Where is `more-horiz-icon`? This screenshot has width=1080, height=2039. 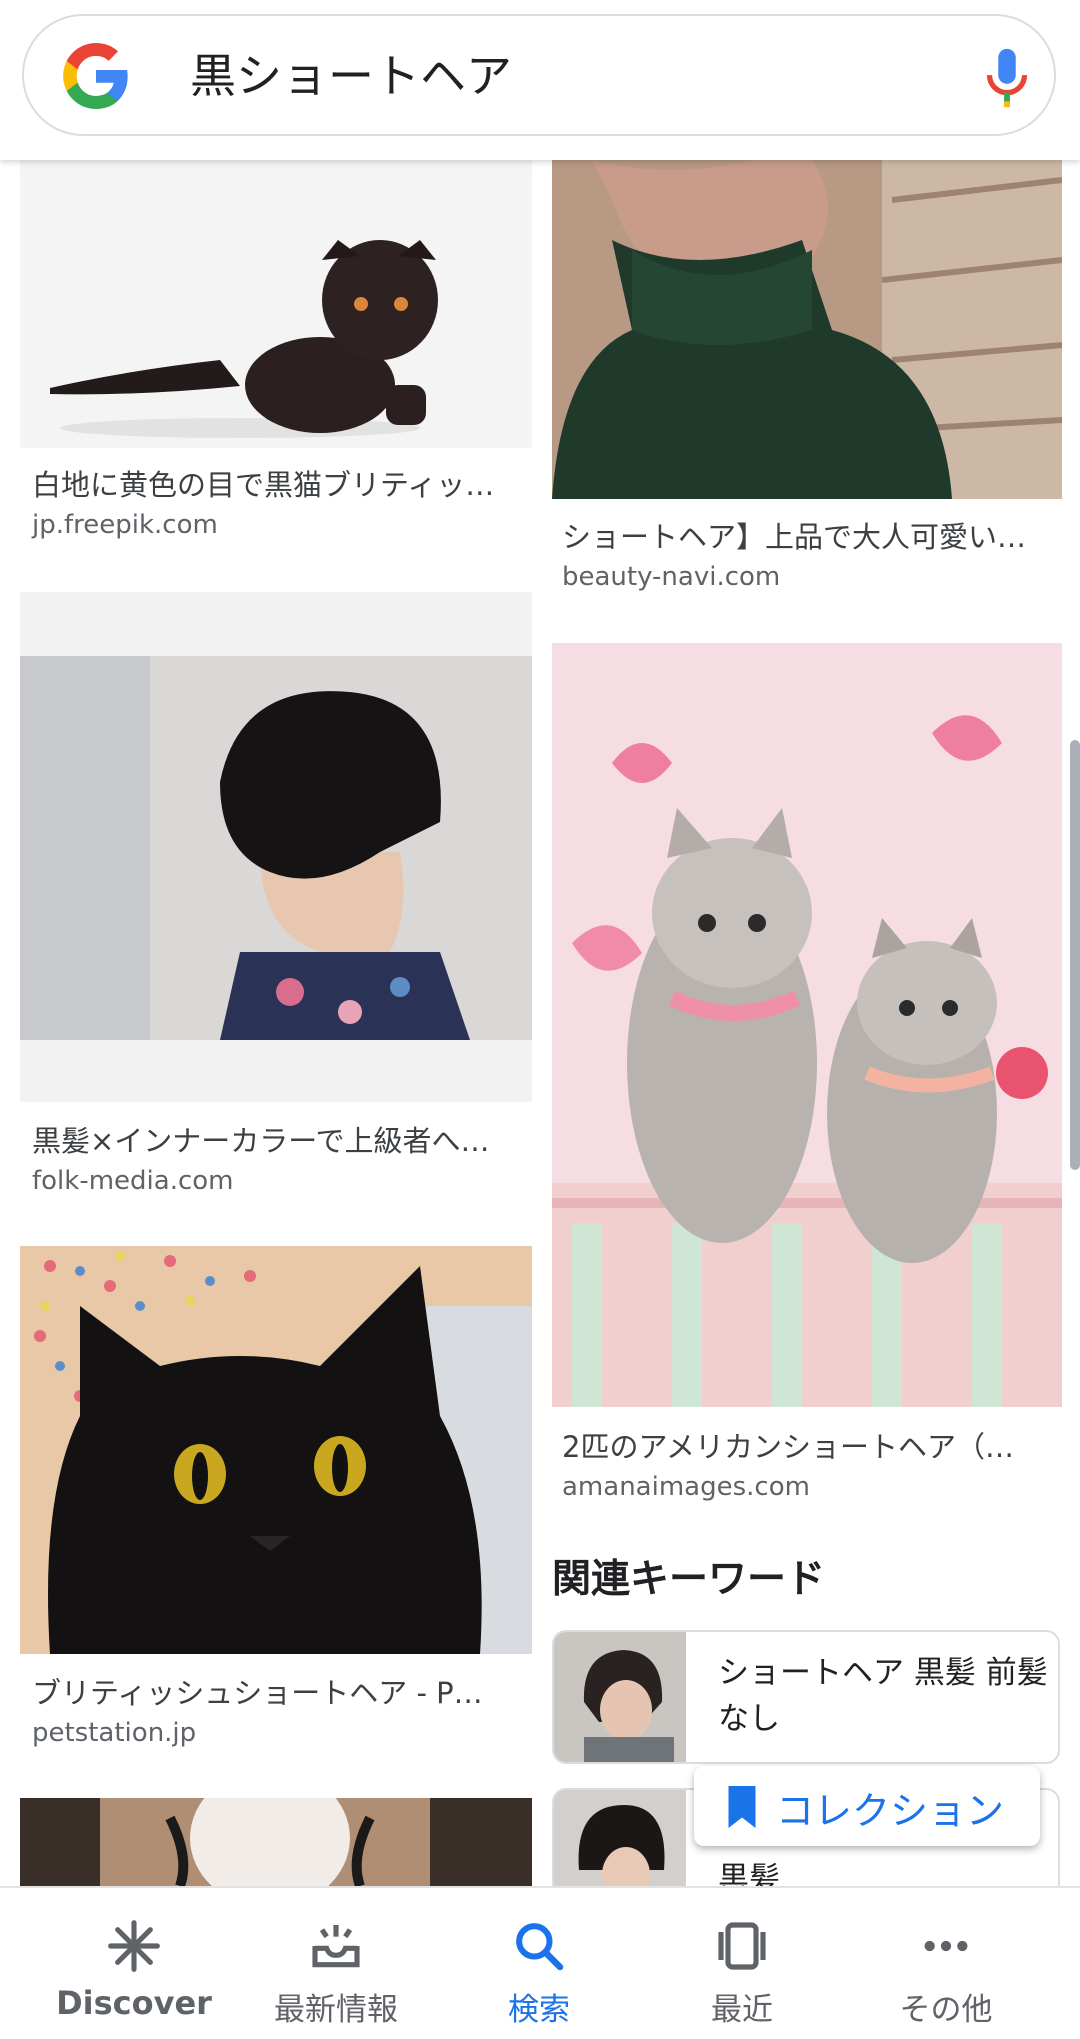 more-horiz-icon is located at coordinates (946, 1946).